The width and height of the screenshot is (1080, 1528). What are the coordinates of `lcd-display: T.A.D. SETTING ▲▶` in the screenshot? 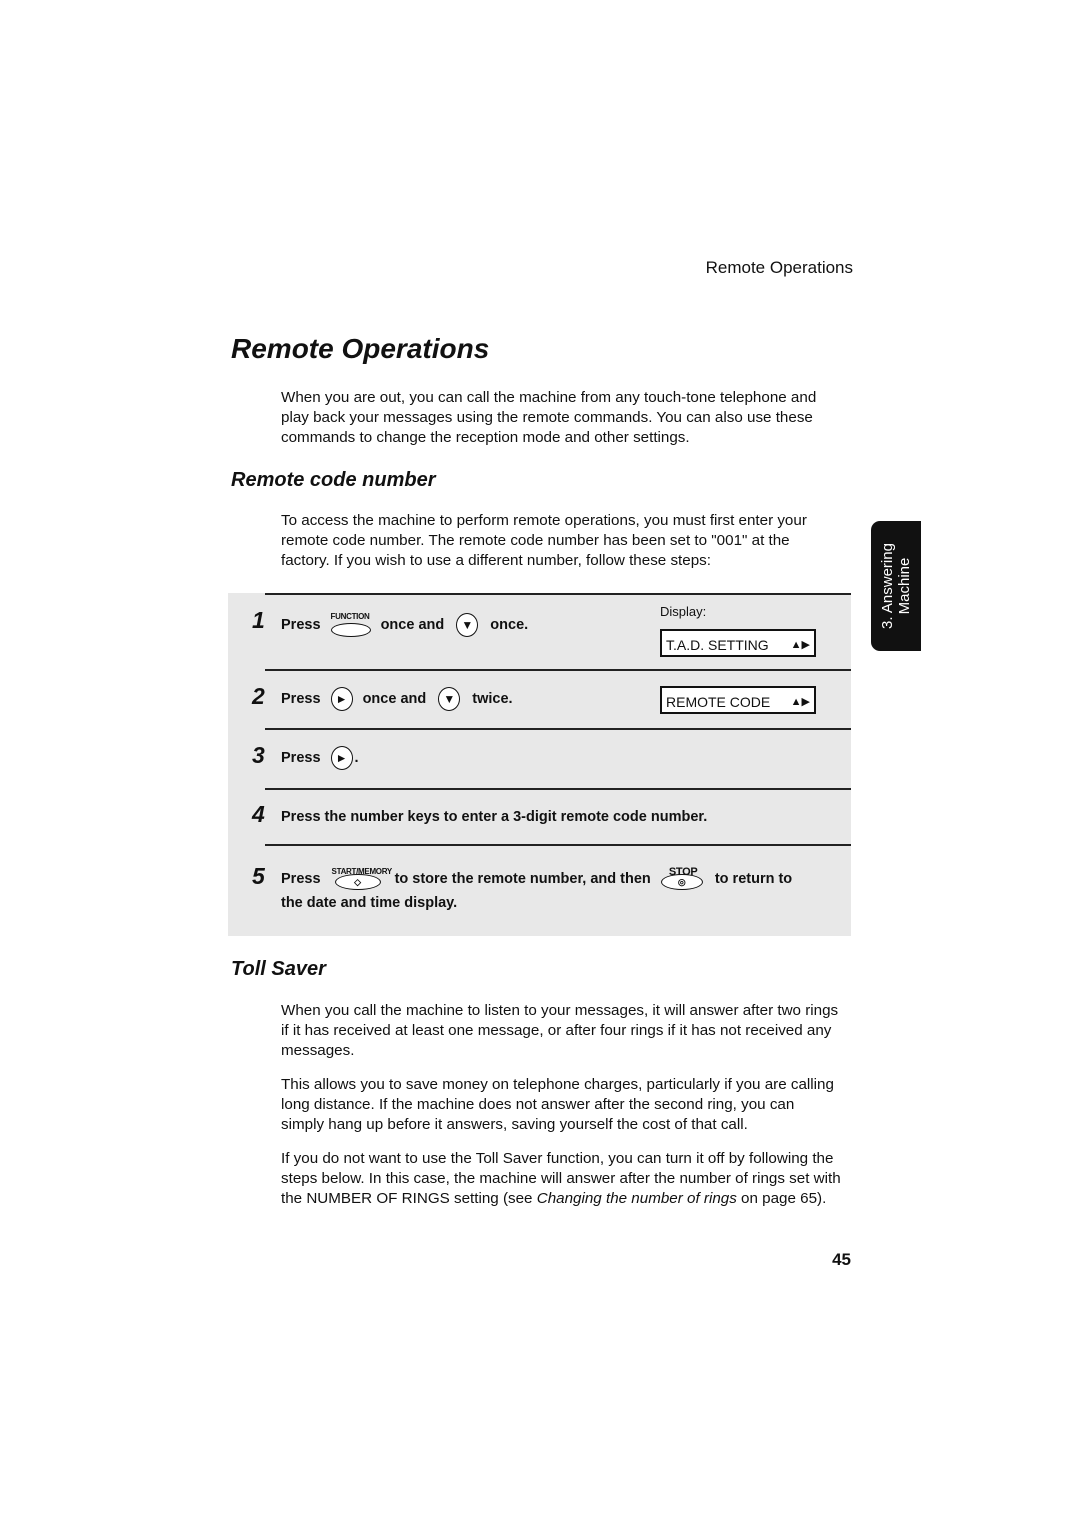 It's located at (738, 643).